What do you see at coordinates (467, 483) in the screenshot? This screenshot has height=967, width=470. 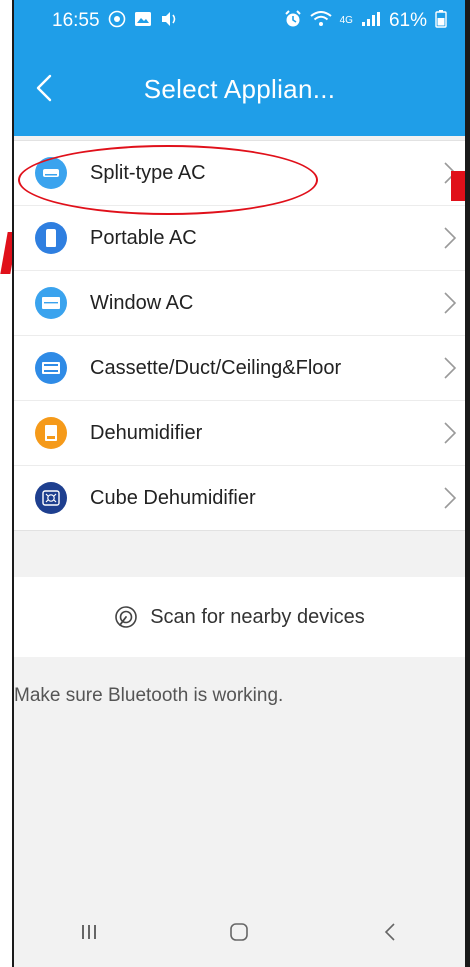 I see `right-edge` at bounding box center [467, 483].